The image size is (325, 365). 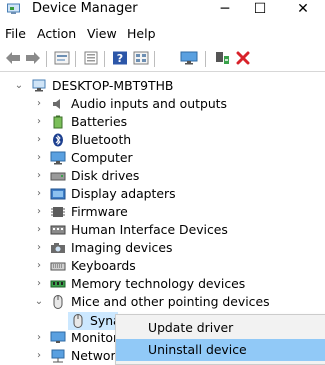 I want to click on update-driver-label: Update driver, so click(x=191, y=327).